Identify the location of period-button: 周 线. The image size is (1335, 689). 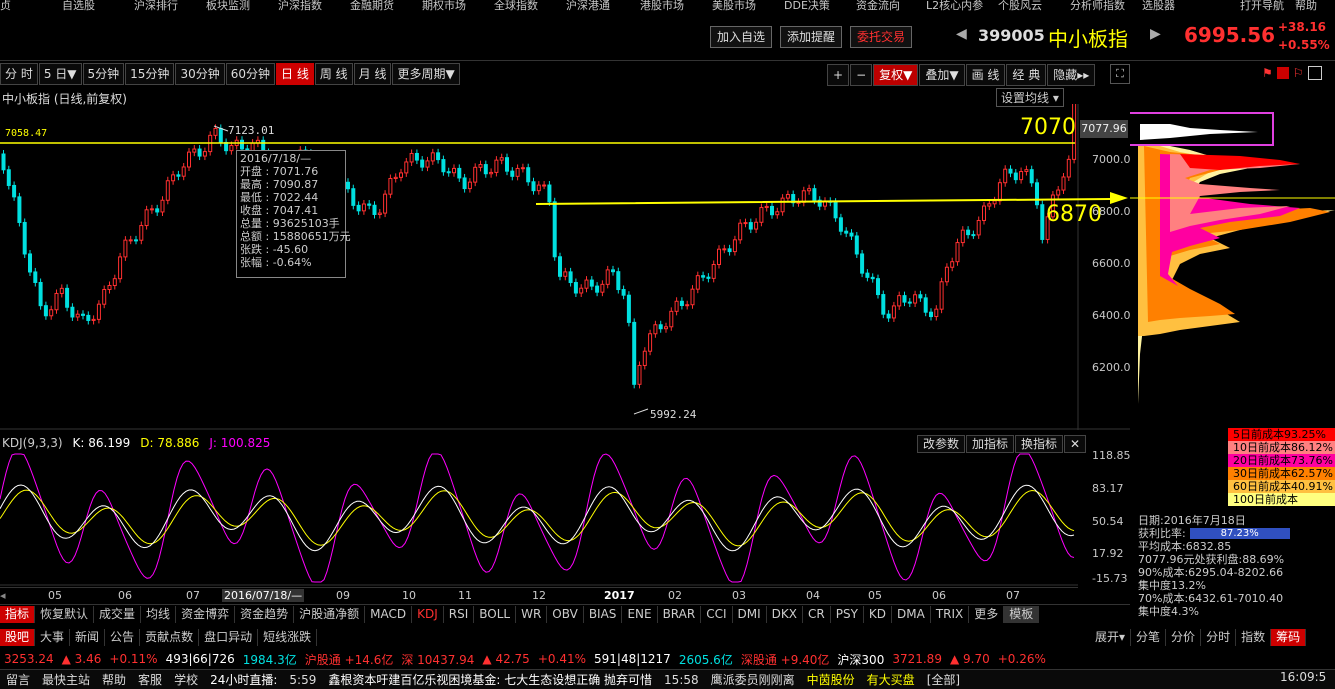
(333, 74).